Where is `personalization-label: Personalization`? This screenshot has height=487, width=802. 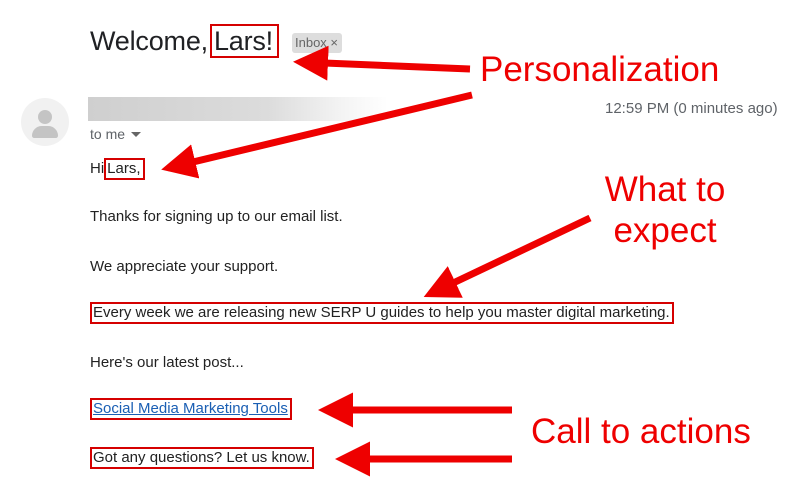
personalization-label: Personalization is located at coordinates (600, 69).